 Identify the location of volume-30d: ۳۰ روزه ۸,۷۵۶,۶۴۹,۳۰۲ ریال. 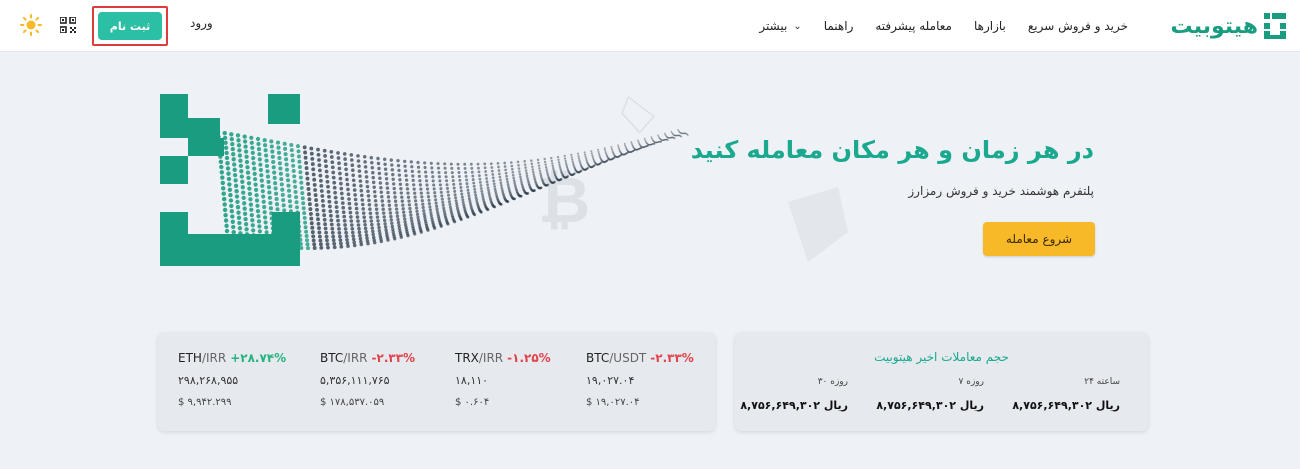
(783, 394).